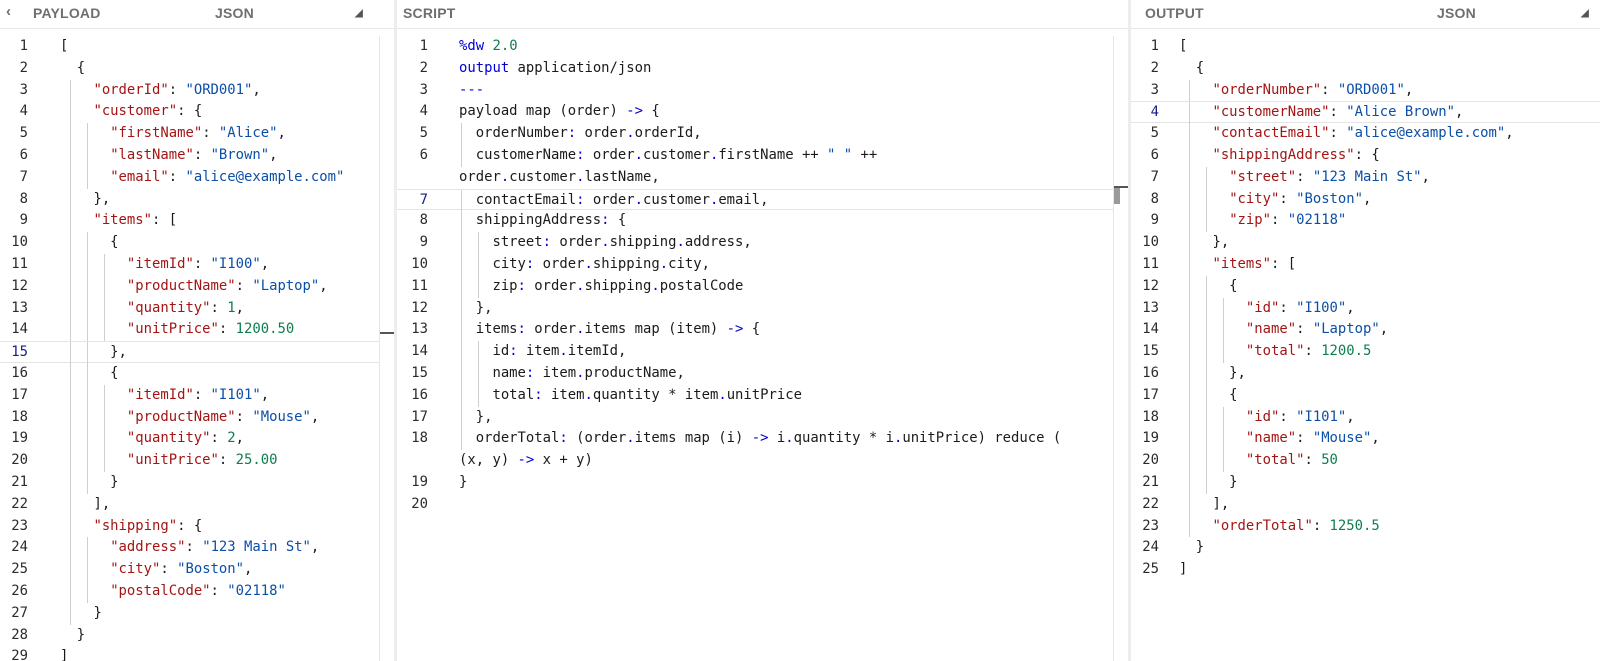 This screenshot has width=1600, height=661. I want to click on code-line: 17 {, so click(1365, 395).